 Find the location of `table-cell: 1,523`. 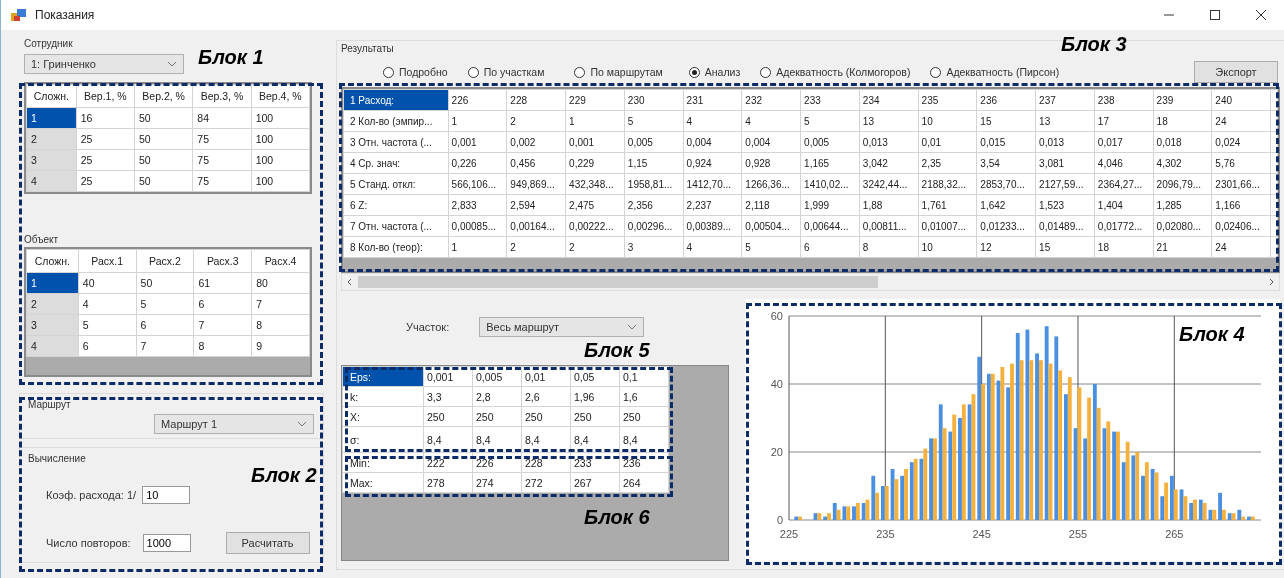

table-cell: 1,523 is located at coordinates (1065, 205).